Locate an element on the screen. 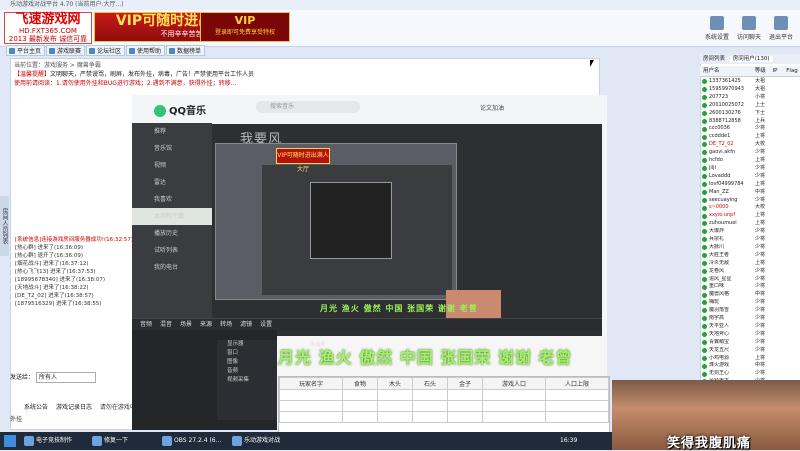 This screenshot has width=800, height=451. obs-toolbar-item: 滤镜 is located at coordinates (246, 324).